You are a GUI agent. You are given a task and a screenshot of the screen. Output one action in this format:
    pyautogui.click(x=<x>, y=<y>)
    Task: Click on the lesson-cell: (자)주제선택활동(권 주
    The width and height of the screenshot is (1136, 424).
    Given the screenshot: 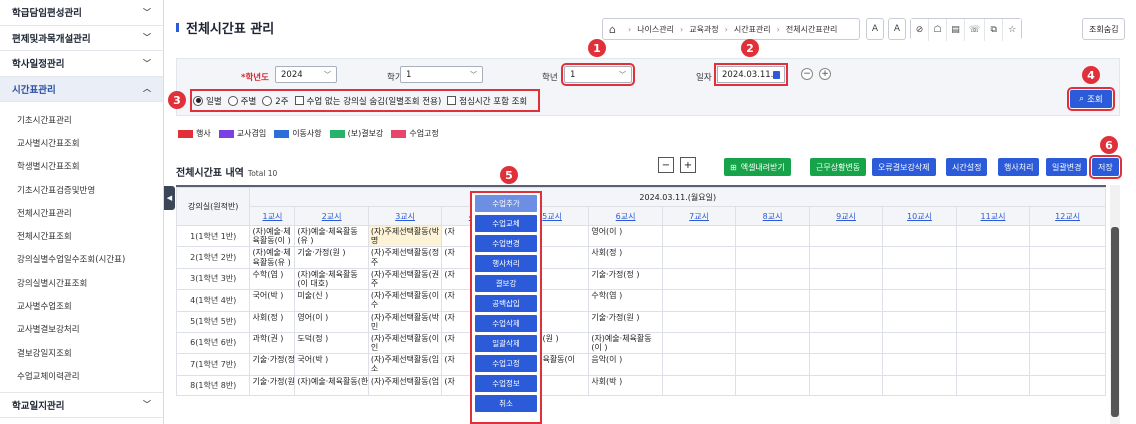 What is the action you would take?
    pyautogui.click(x=405, y=279)
    